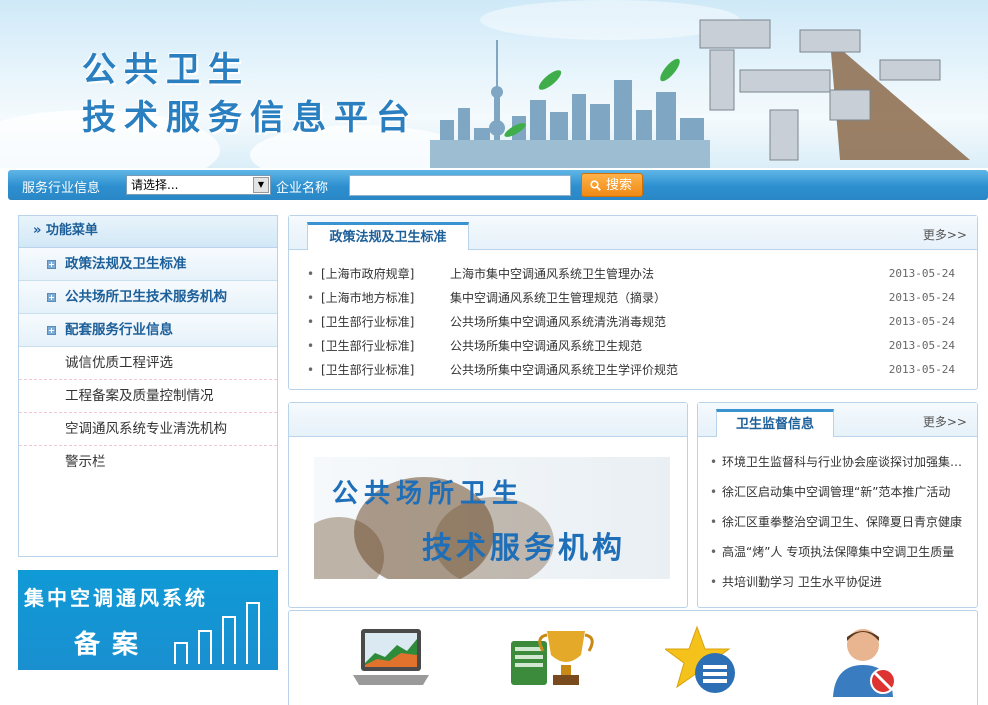 The image size is (988, 705). Describe the element at coordinates (492, 518) in the screenshot. I see `service-agency-banner: 公共场所卫生 技术服务机构` at that location.